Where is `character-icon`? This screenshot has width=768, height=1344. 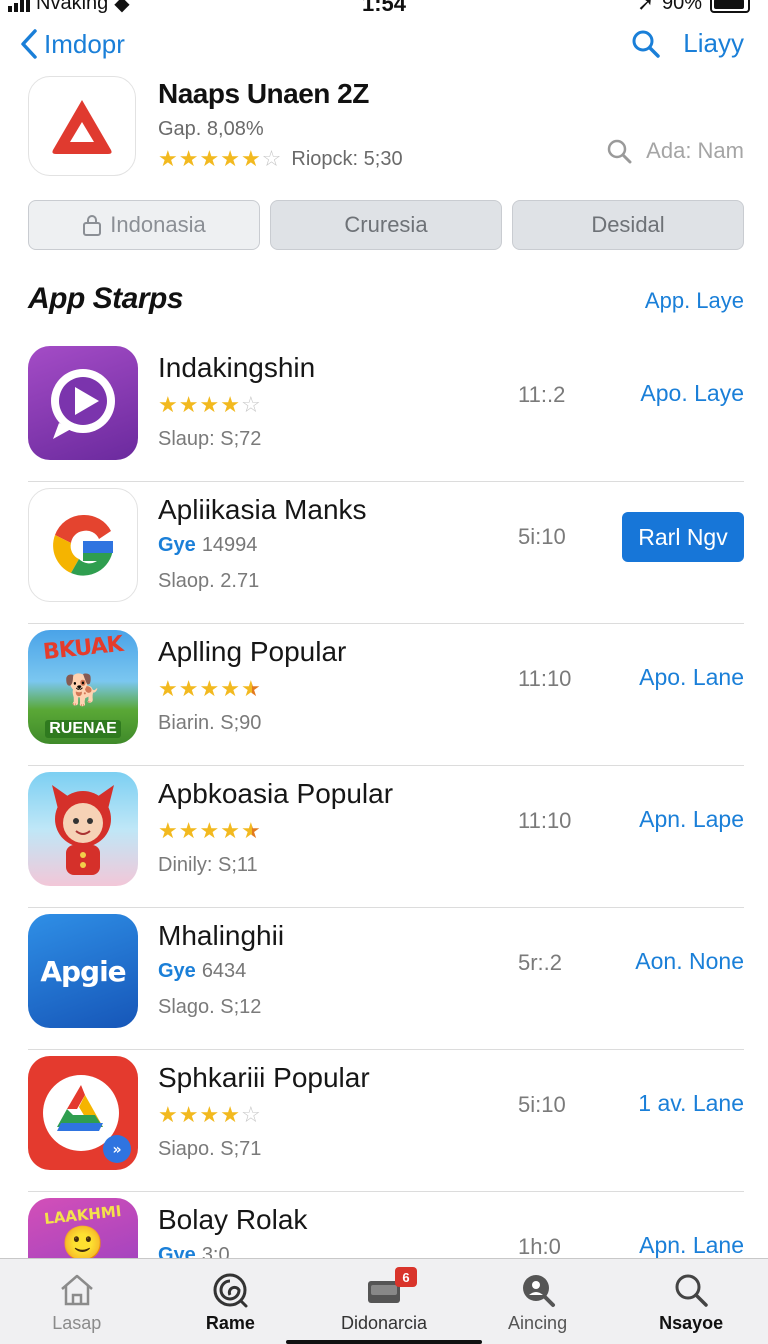 character-icon is located at coordinates (83, 830).